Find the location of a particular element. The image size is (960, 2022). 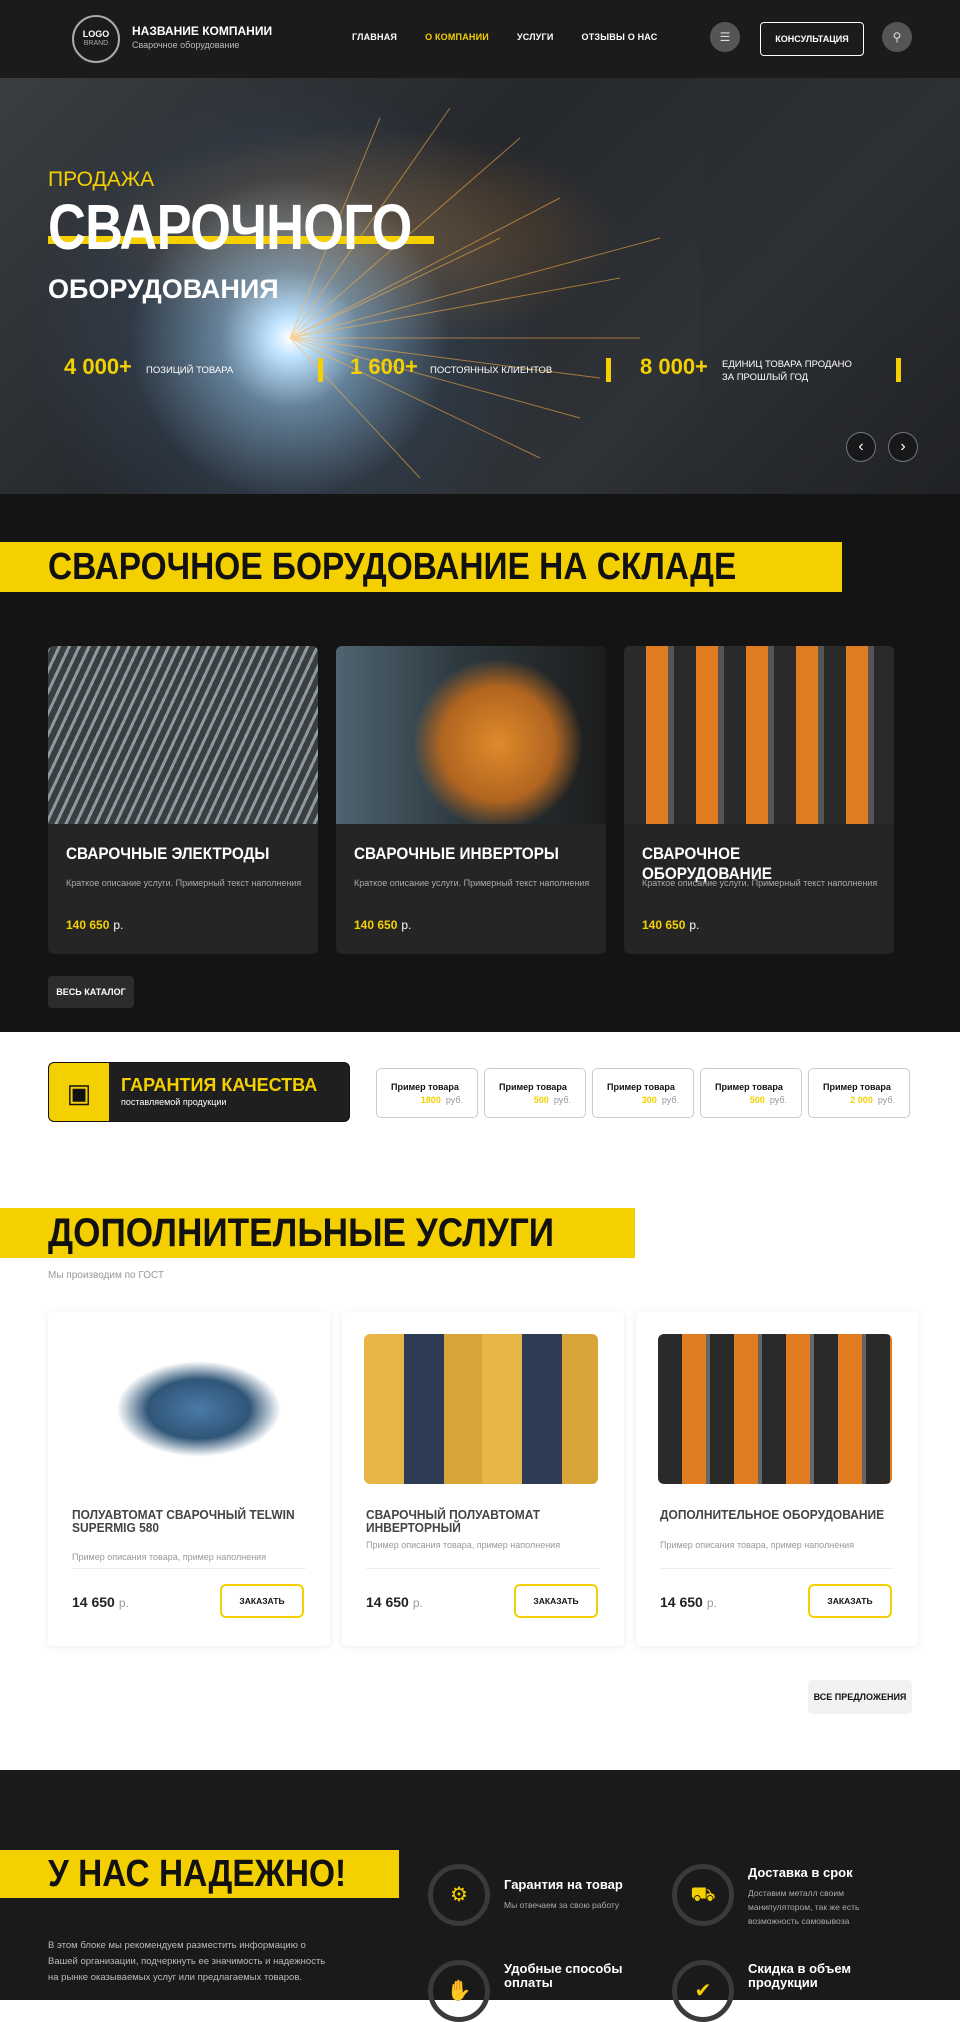

inverter-semiauto-image is located at coordinates (481, 1409).